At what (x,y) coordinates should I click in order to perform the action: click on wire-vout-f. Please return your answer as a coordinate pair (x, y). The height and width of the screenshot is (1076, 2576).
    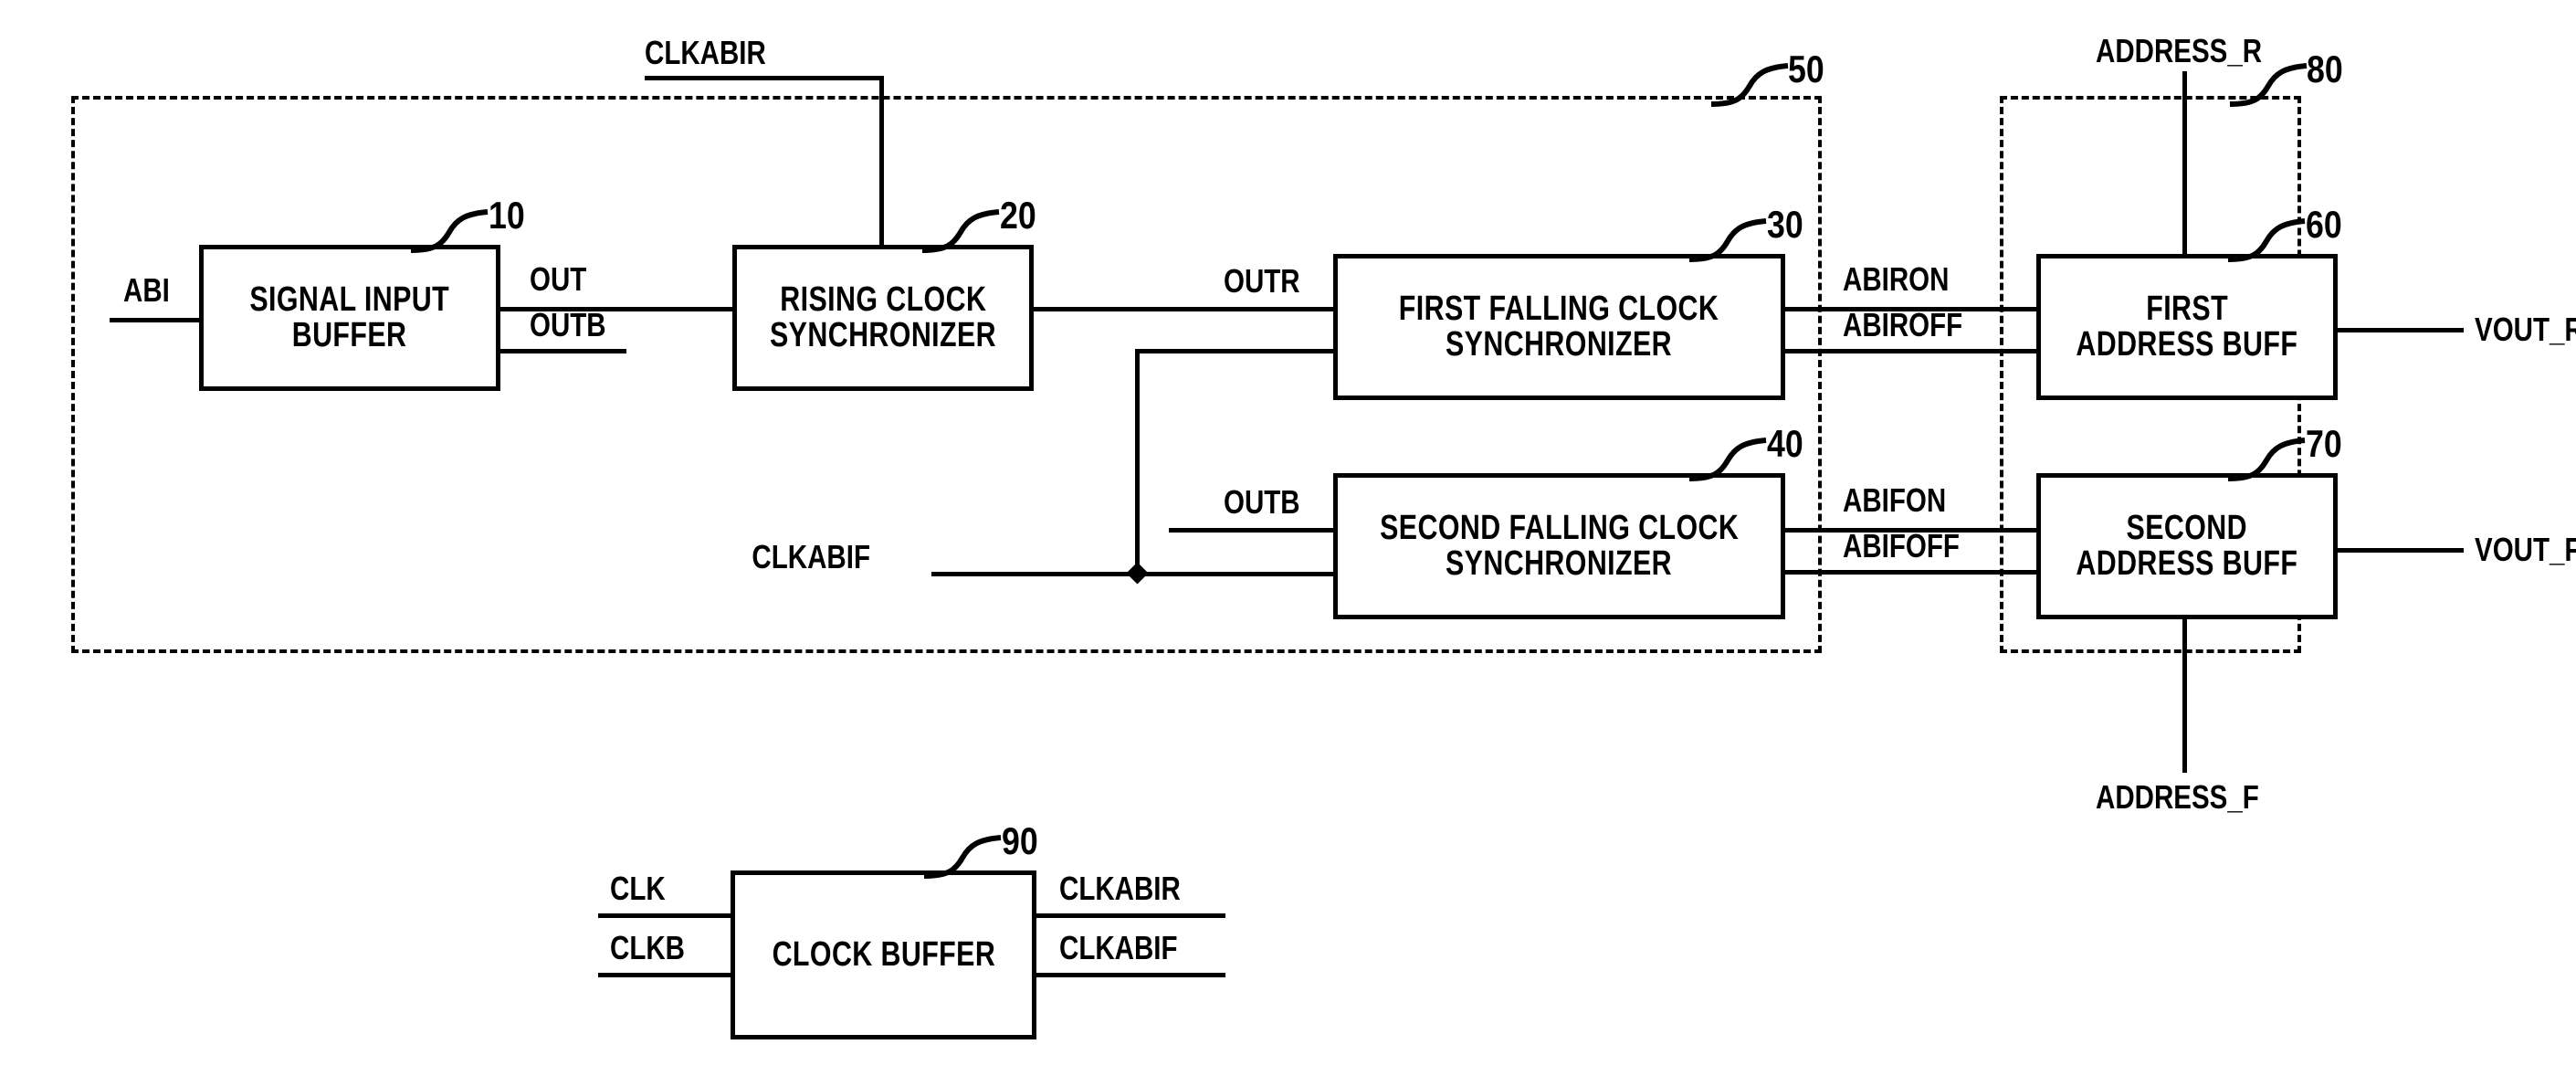
    Looking at the image, I should click on (2400, 550).